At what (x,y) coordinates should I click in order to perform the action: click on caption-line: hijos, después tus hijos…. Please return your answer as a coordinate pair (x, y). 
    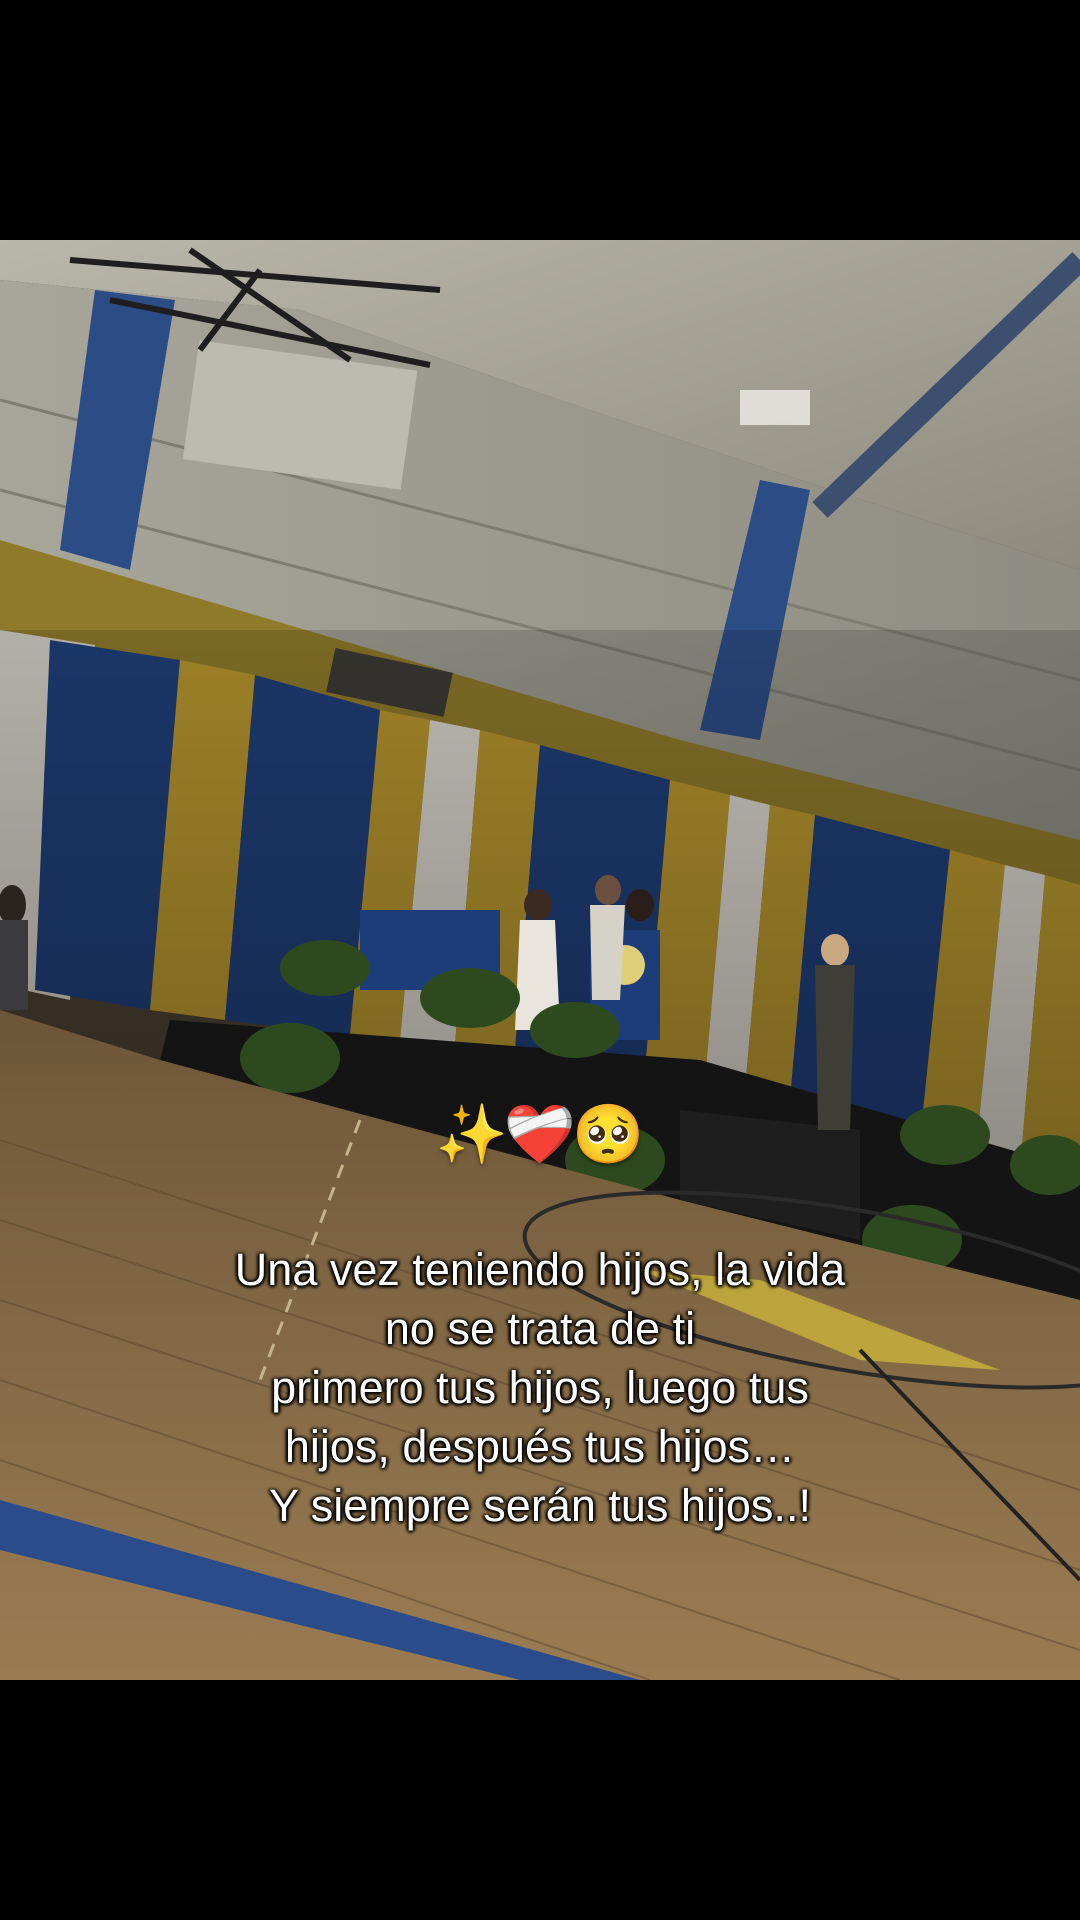
    Looking at the image, I should click on (540, 1446).